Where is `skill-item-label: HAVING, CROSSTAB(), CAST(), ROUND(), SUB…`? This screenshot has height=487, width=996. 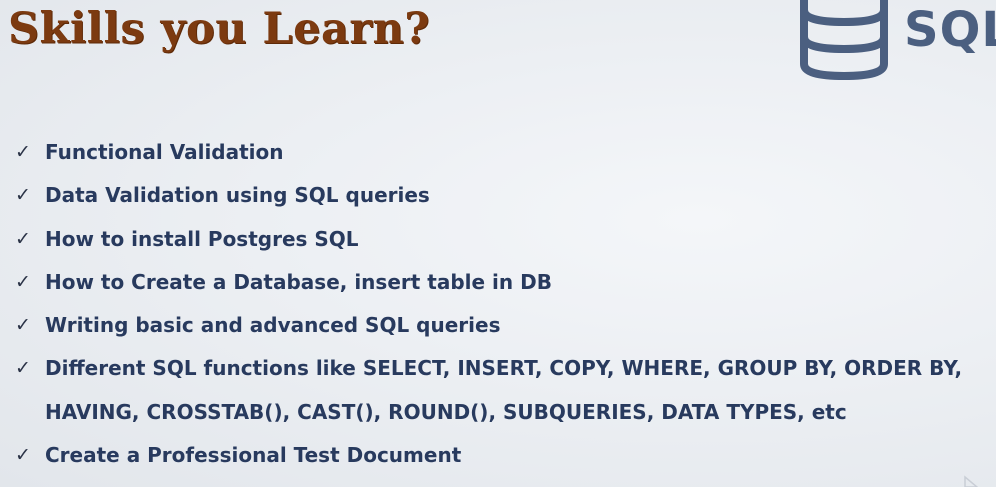
skill-item-label: HAVING, CROSSTAB(), CAST(), ROUND(), SUB… is located at coordinates (446, 411).